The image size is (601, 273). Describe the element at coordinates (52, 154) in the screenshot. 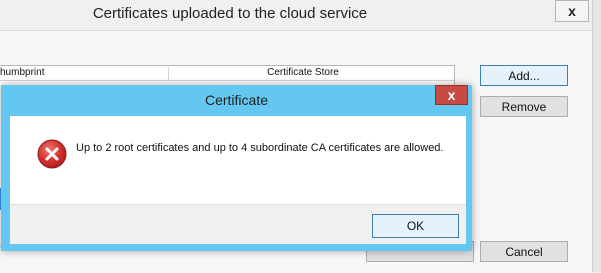

I see `error-icon` at that location.